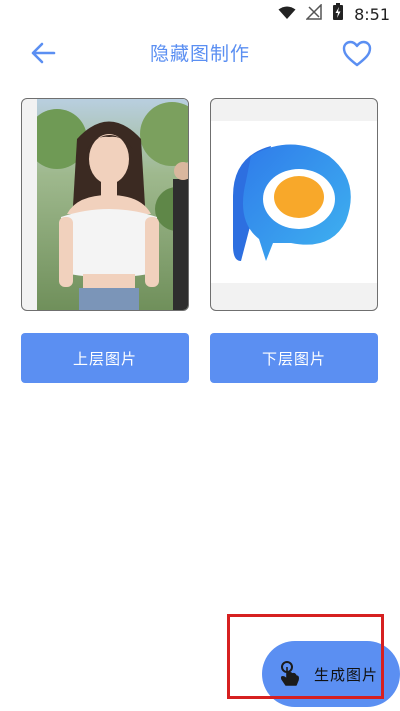  Describe the element at coordinates (287, 14) in the screenshot. I see `wifi-icon` at that location.